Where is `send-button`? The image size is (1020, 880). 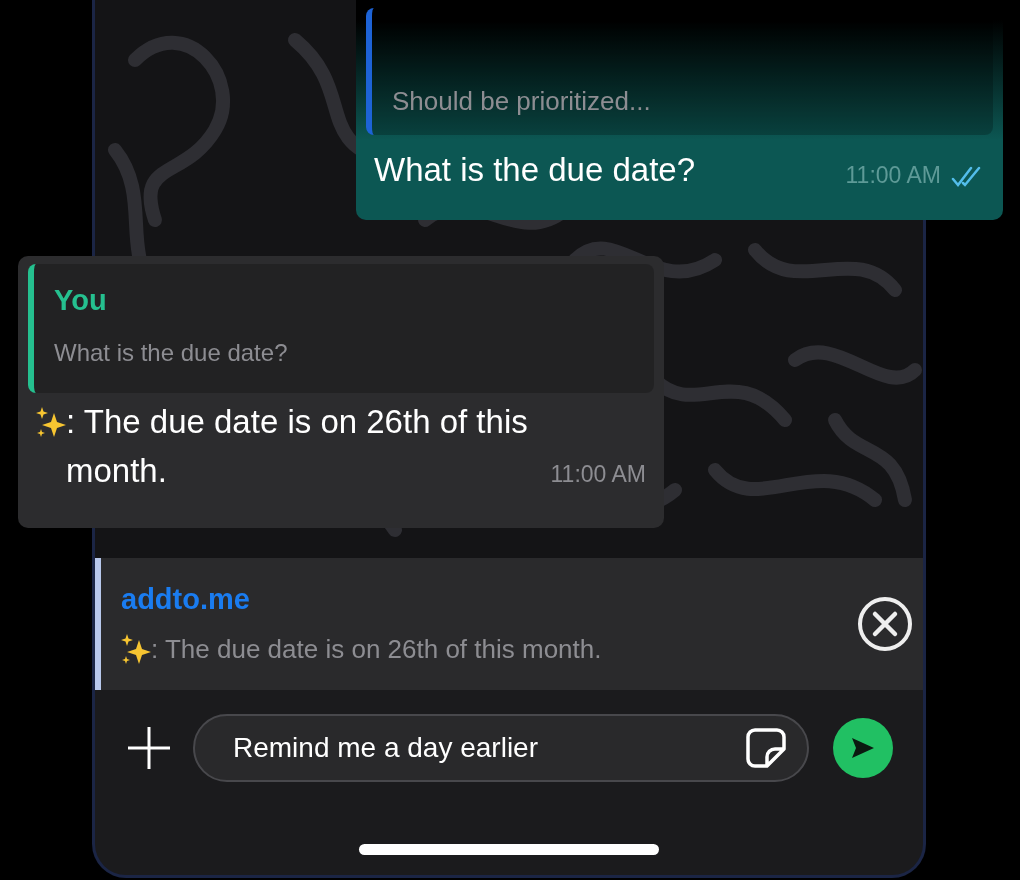
send-button is located at coordinates (863, 748).